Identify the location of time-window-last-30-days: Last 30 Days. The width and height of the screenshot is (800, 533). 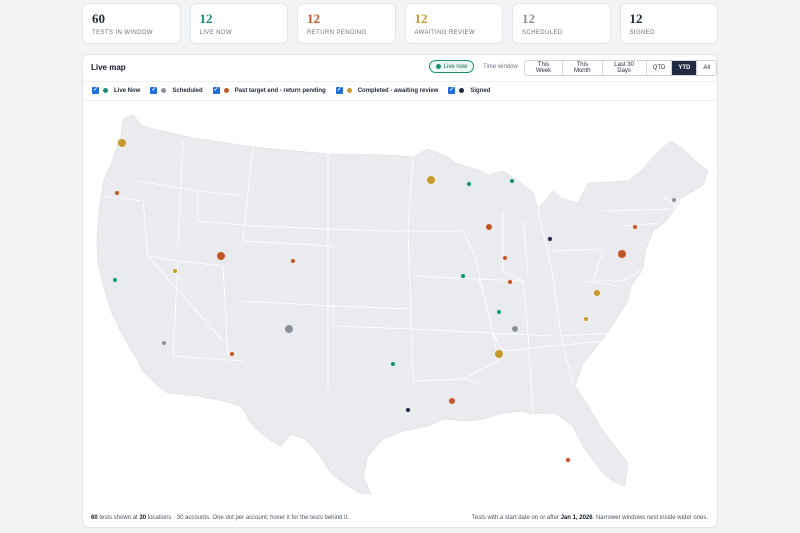
(624, 68).